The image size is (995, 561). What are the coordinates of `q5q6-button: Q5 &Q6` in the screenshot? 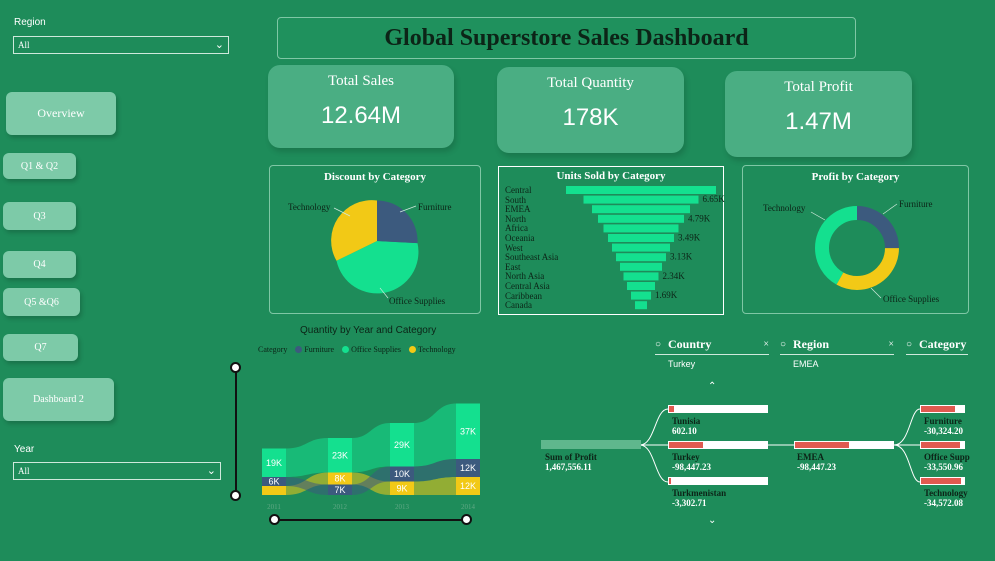 It's located at (41, 302).